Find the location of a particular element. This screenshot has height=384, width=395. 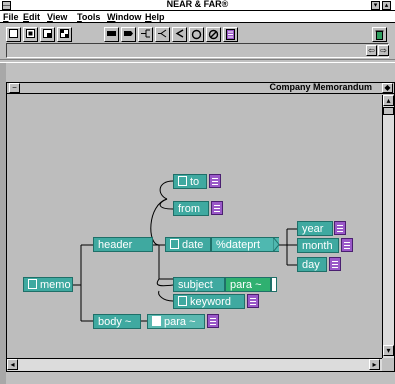

trash-icon is located at coordinates (379, 34).